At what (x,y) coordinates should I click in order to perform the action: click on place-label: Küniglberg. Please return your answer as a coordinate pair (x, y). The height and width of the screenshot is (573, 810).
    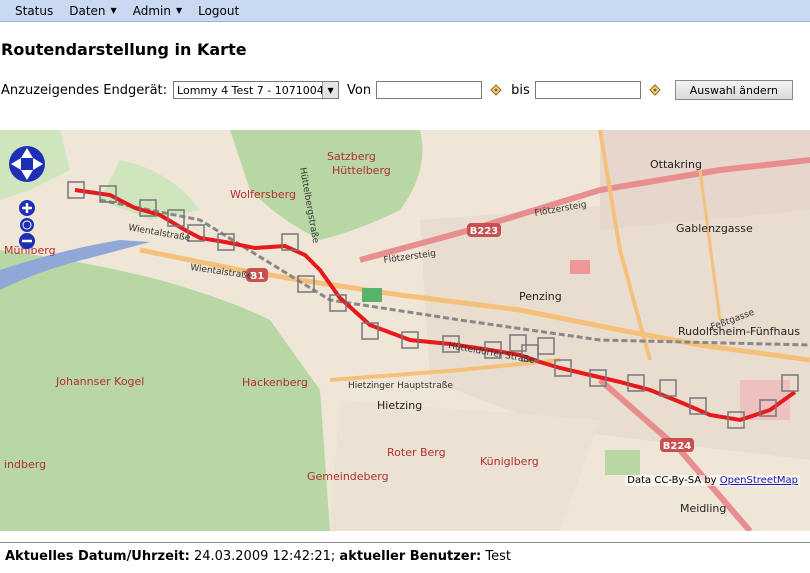
    Looking at the image, I should click on (509, 461).